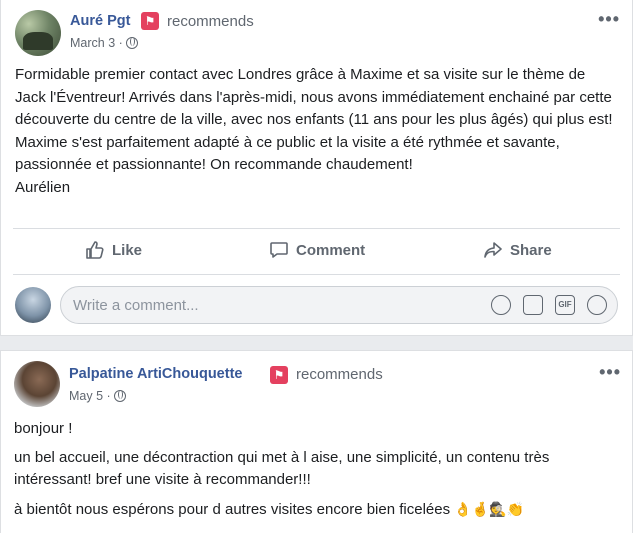 This screenshot has height=533, width=633. I want to click on like-icon, so click(95, 250).